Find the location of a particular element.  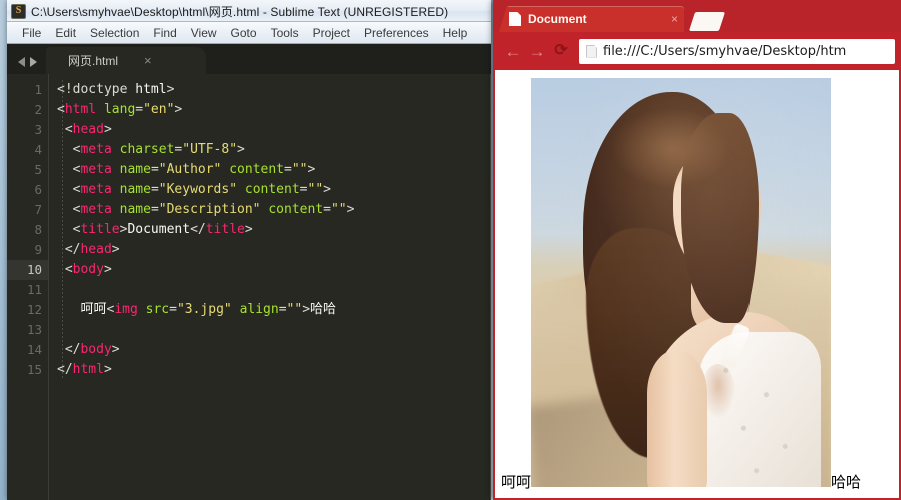

browser-tab-document: Document × is located at coordinates (591, 19).